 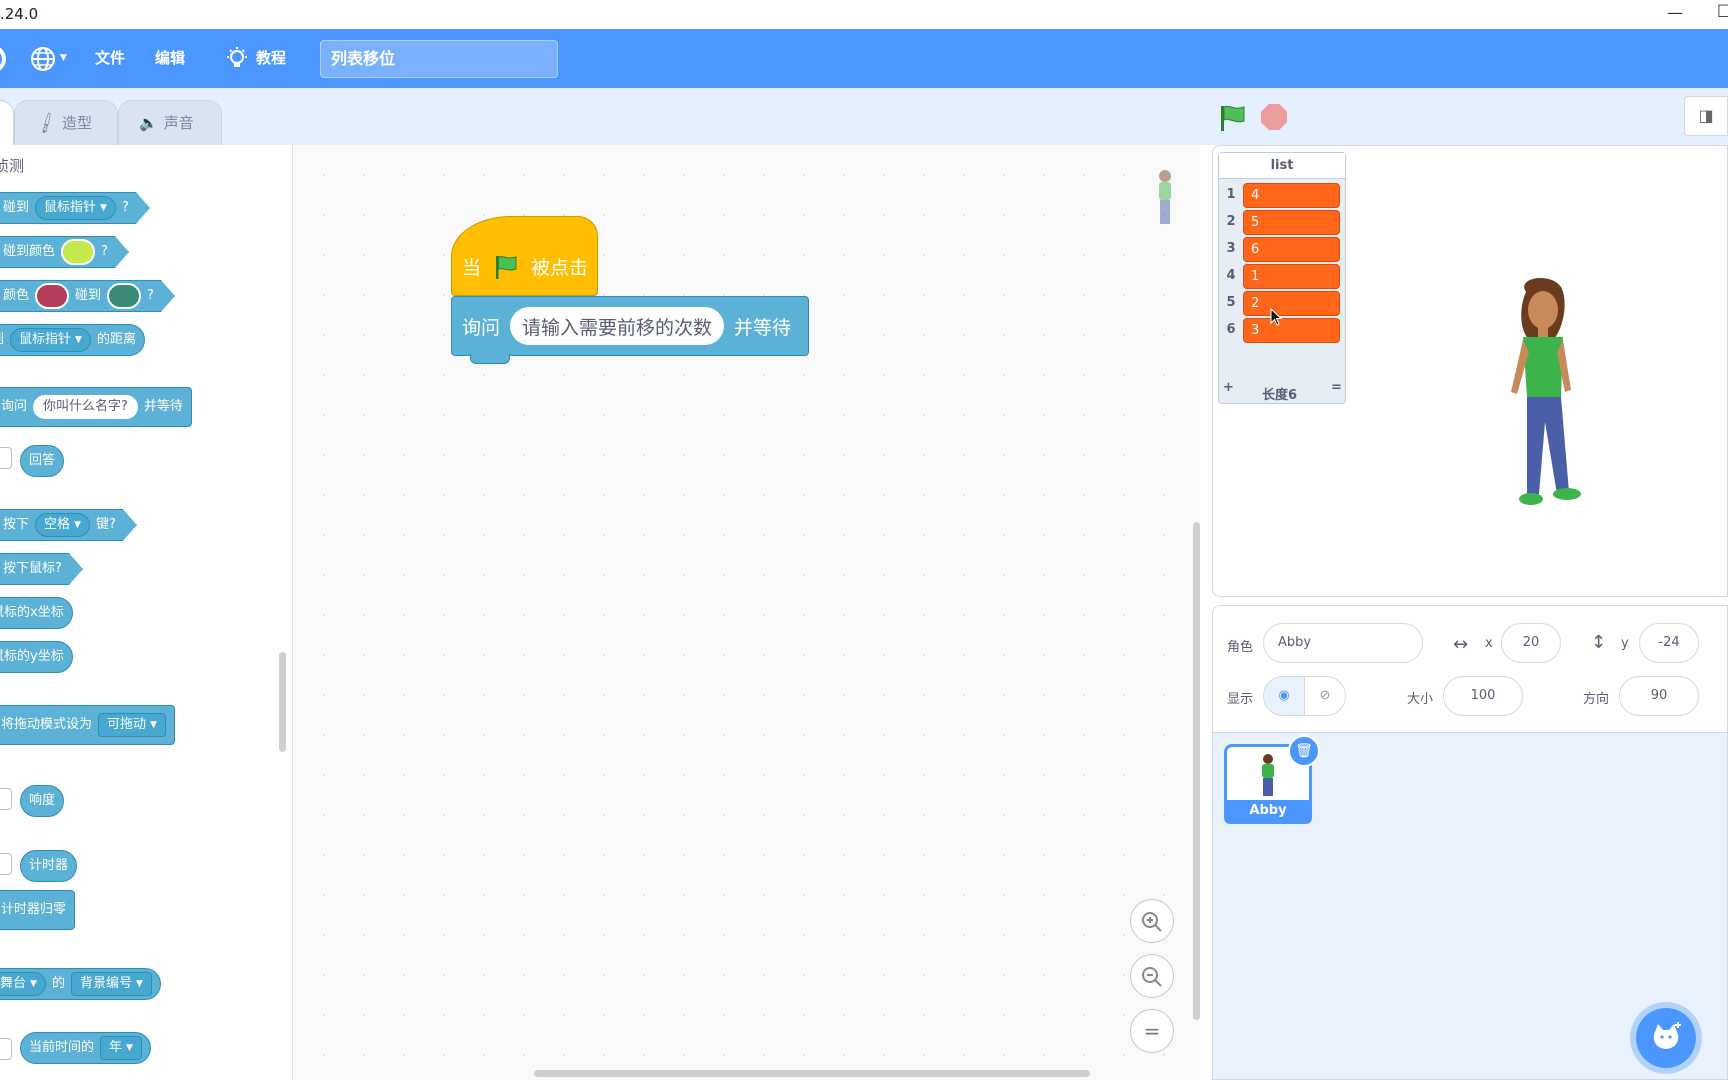 I want to click on block-key-pressed: 按下 空格 ▼ 键?, so click(x=68, y=525).